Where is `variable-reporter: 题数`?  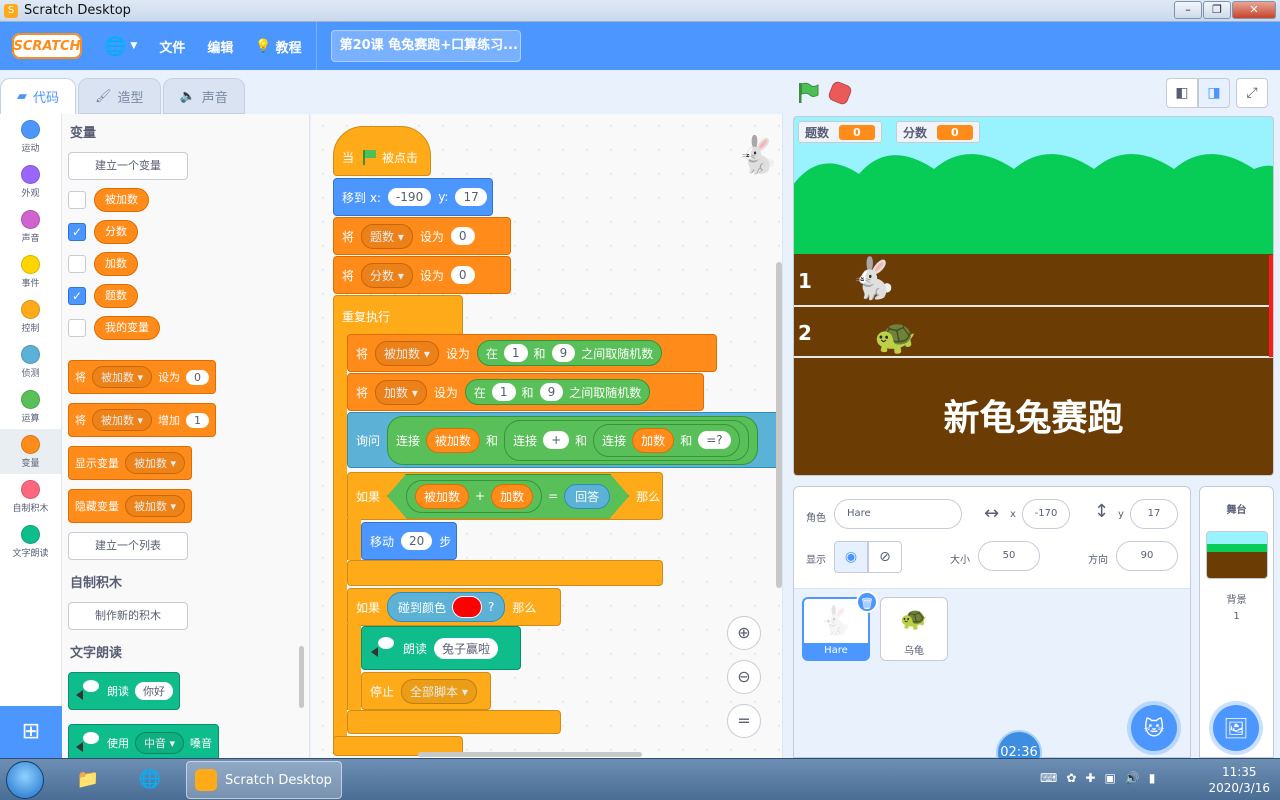
variable-reporter: 题数 is located at coordinates (116, 296).